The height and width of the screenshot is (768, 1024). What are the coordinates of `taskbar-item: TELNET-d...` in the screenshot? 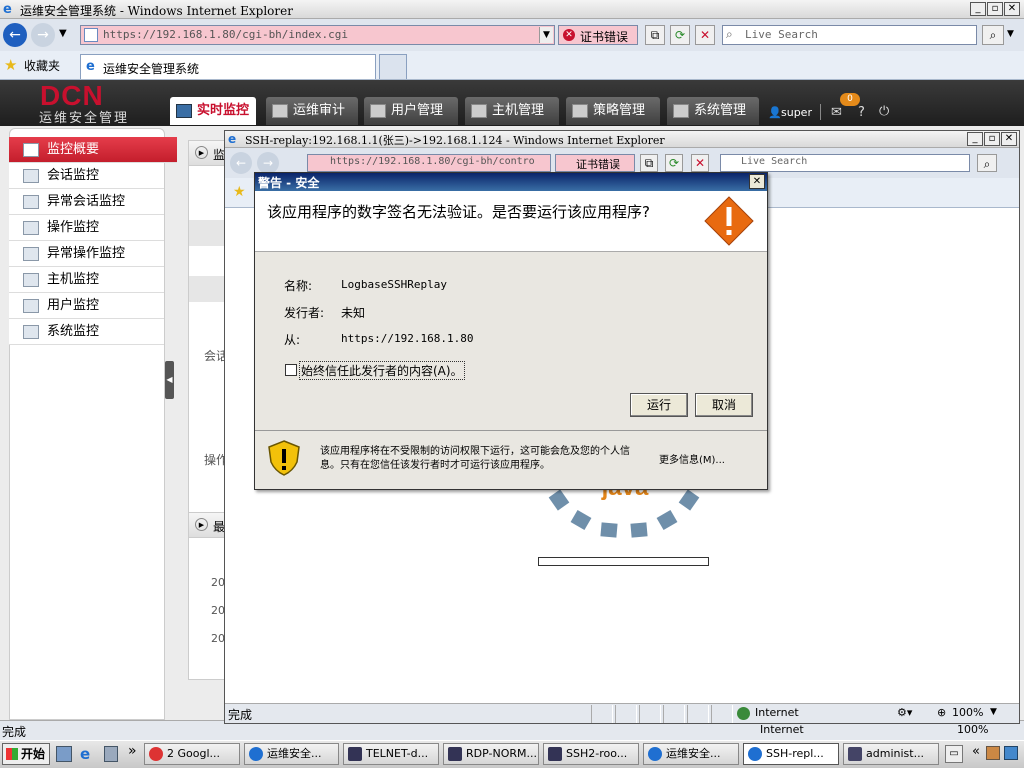 It's located at (391, 754).